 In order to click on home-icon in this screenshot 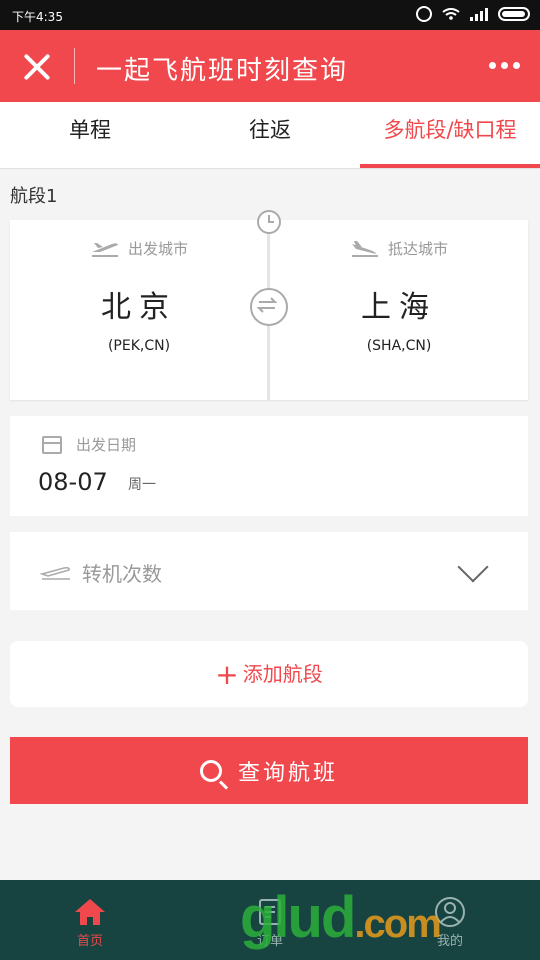, I will do `click(90, 912)`.